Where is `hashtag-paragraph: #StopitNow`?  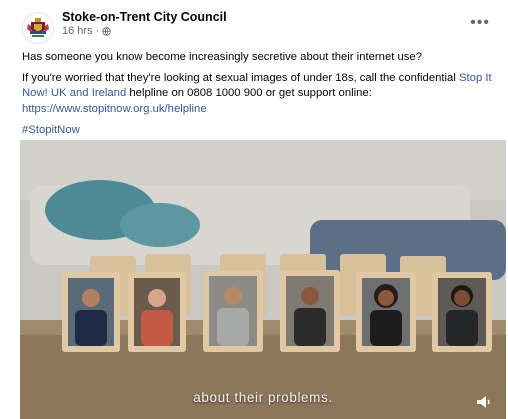 hashtag-paragraph: #StopitNow is located at coordinates (257, 130).